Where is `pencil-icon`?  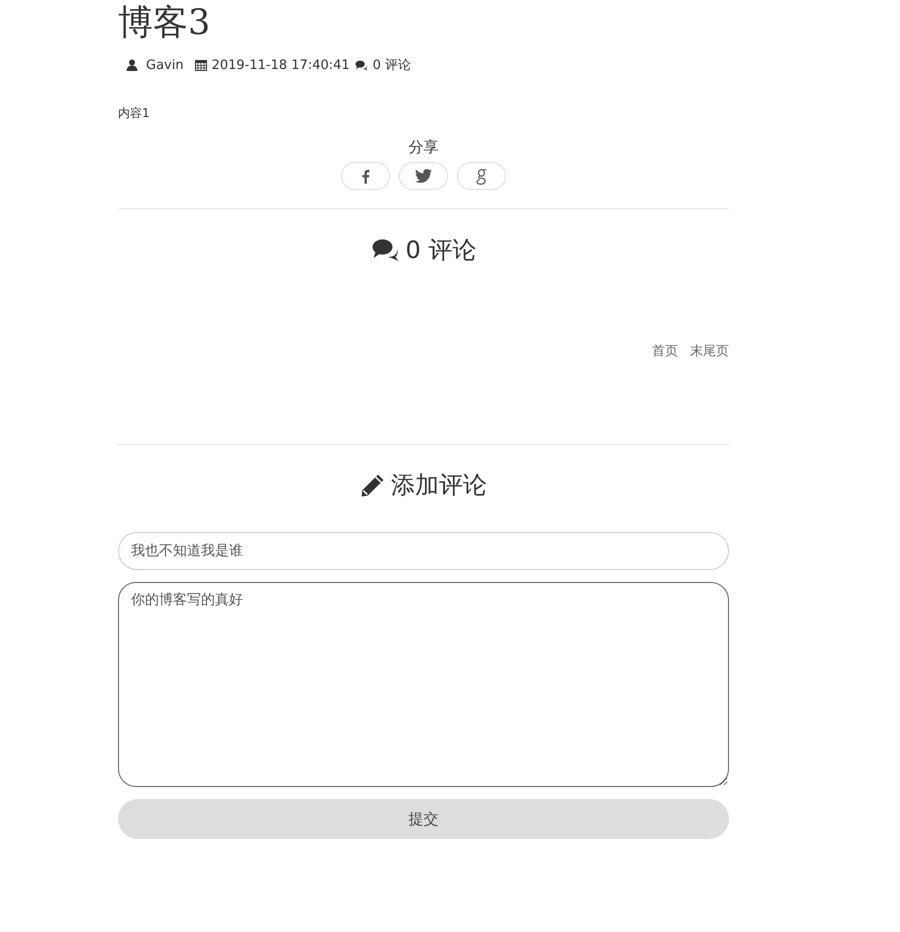 pencil-icon is located at coordinates (372, 485).